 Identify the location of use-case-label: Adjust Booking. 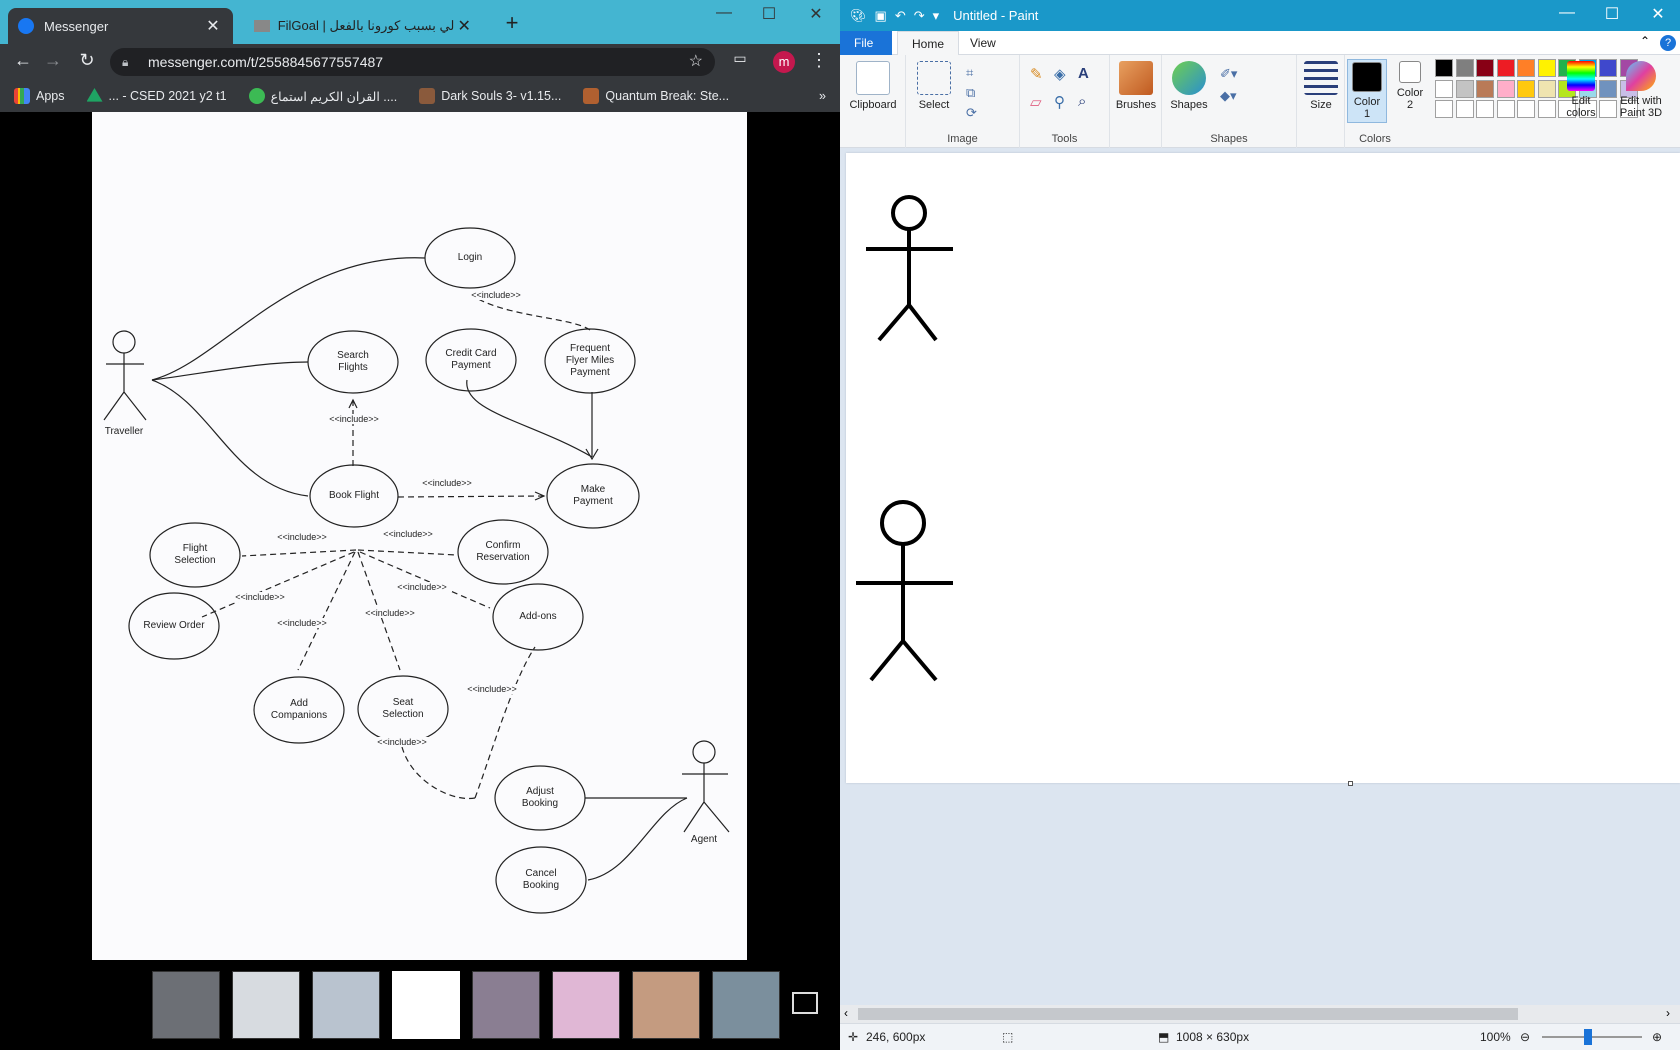
(540, 797).